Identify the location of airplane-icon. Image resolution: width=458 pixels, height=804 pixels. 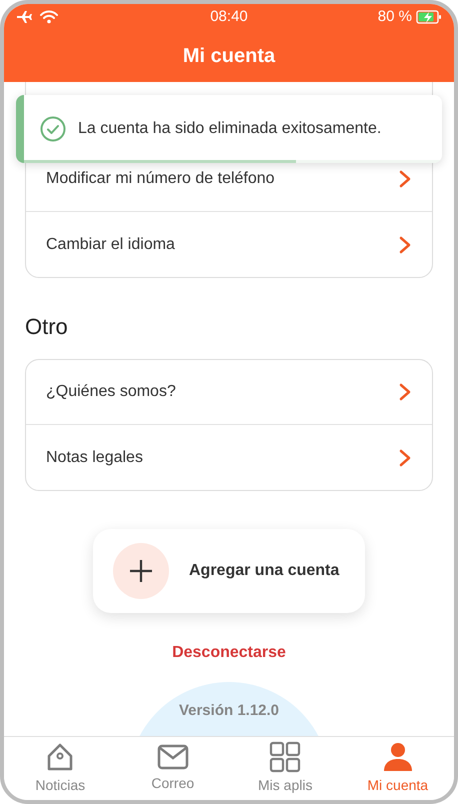
(24, 17).